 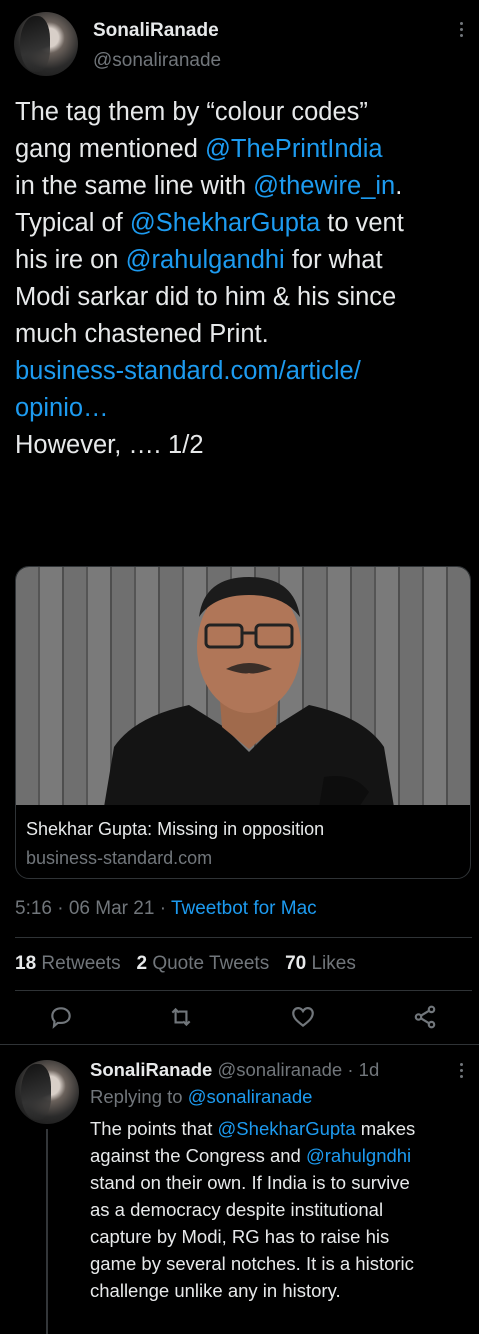 What do you see at coordinates (358, 1155) in the screenshot?
I see `mention-link: @rahulgndhi` at bounding box center [358, 1155].